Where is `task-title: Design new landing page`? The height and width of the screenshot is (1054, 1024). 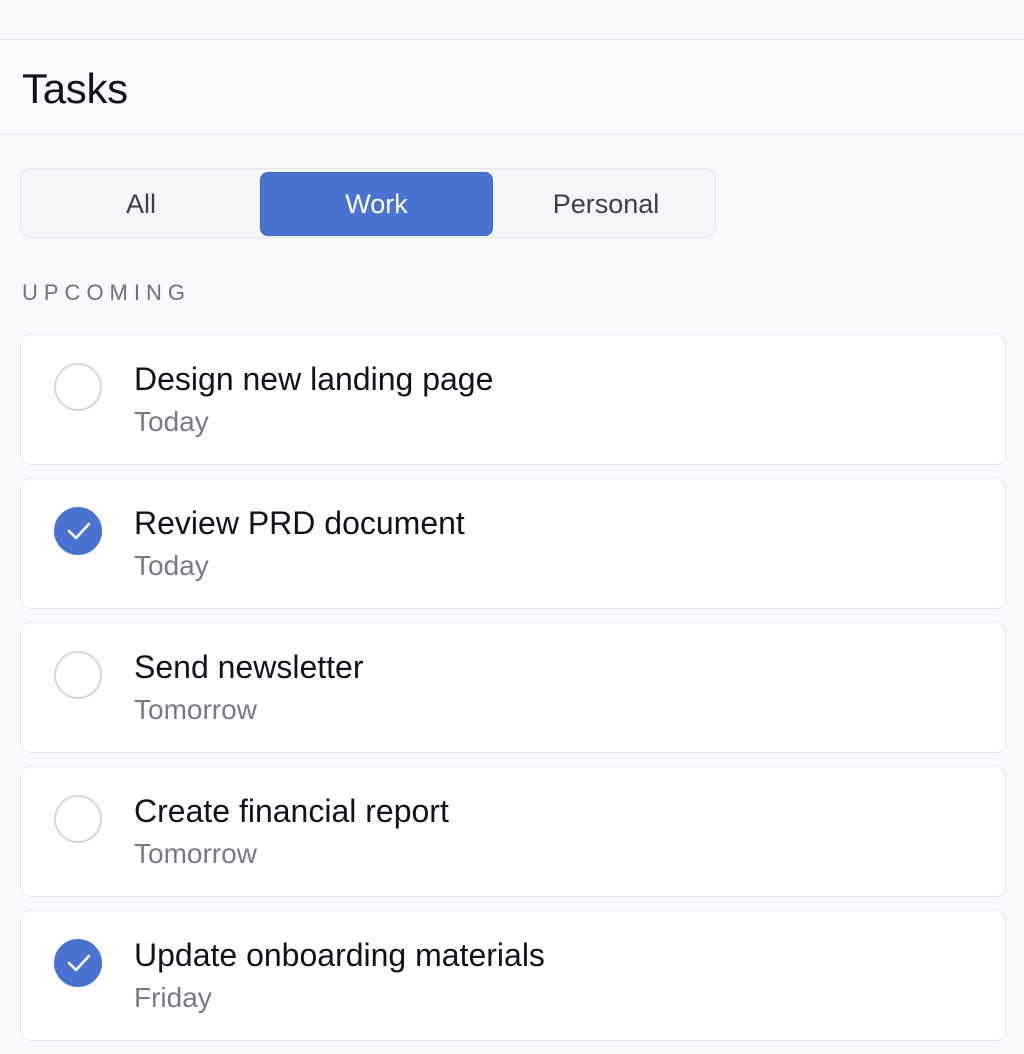 task-title: Design new landing page is located at coordinates (314, 379).